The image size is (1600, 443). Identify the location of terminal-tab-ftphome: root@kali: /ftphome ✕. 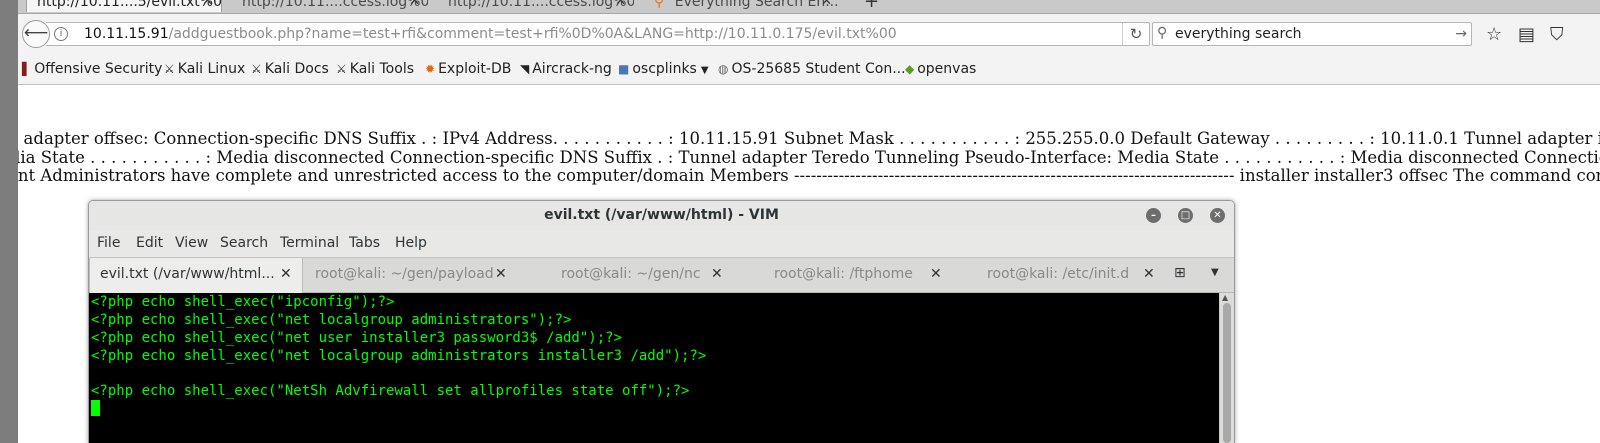
(864, 275).